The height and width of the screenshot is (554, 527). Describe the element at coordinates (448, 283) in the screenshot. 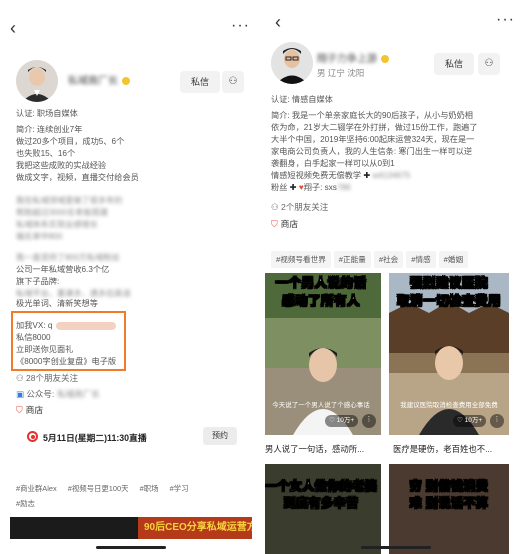

I see `video-headline: 强烈建议医院` at that location.